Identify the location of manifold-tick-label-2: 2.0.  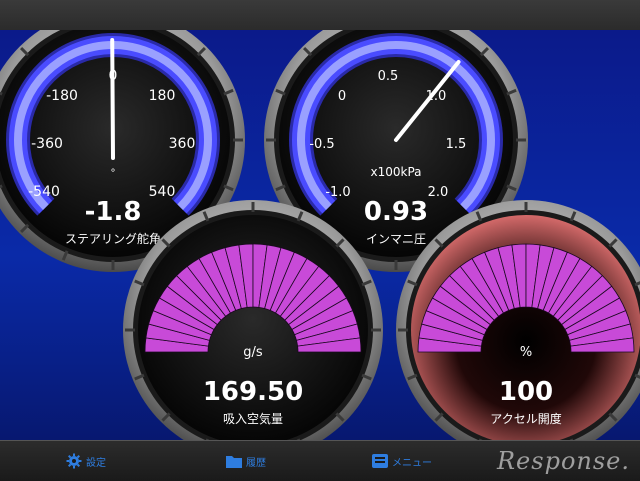
(438, 192).